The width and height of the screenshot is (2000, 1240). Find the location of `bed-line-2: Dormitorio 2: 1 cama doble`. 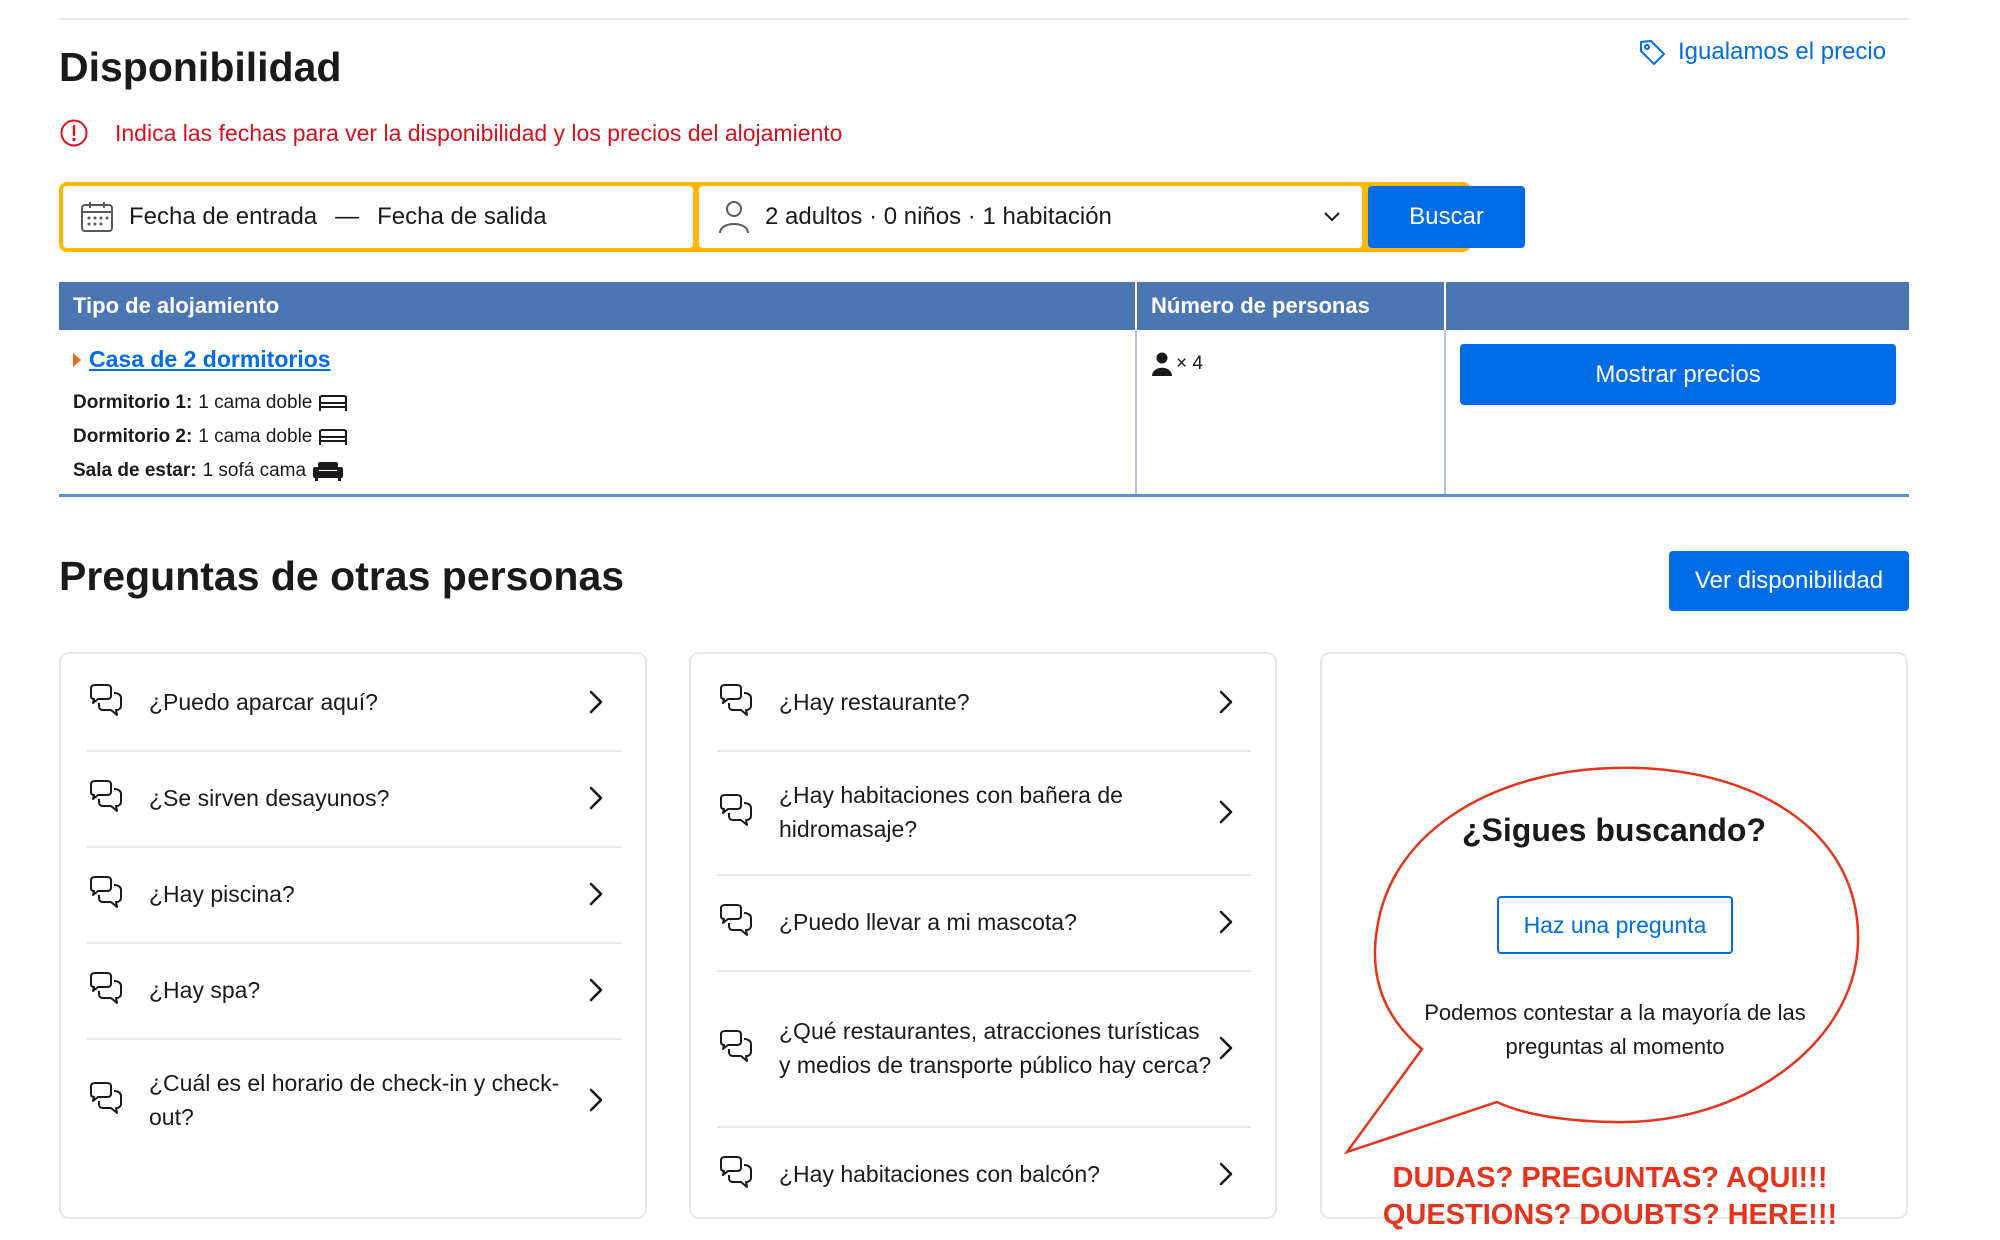

bed-line-2: Dormitorio 2: 1 cama doble is located at coordinates (210, 437).